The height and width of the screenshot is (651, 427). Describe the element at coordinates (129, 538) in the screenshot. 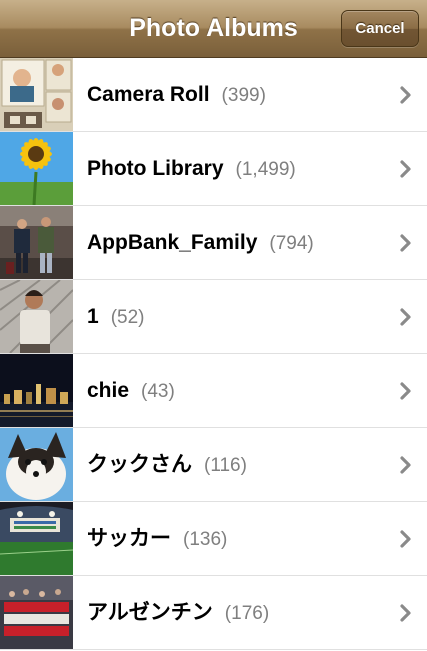

I see `album-name: サッカー` at that location.